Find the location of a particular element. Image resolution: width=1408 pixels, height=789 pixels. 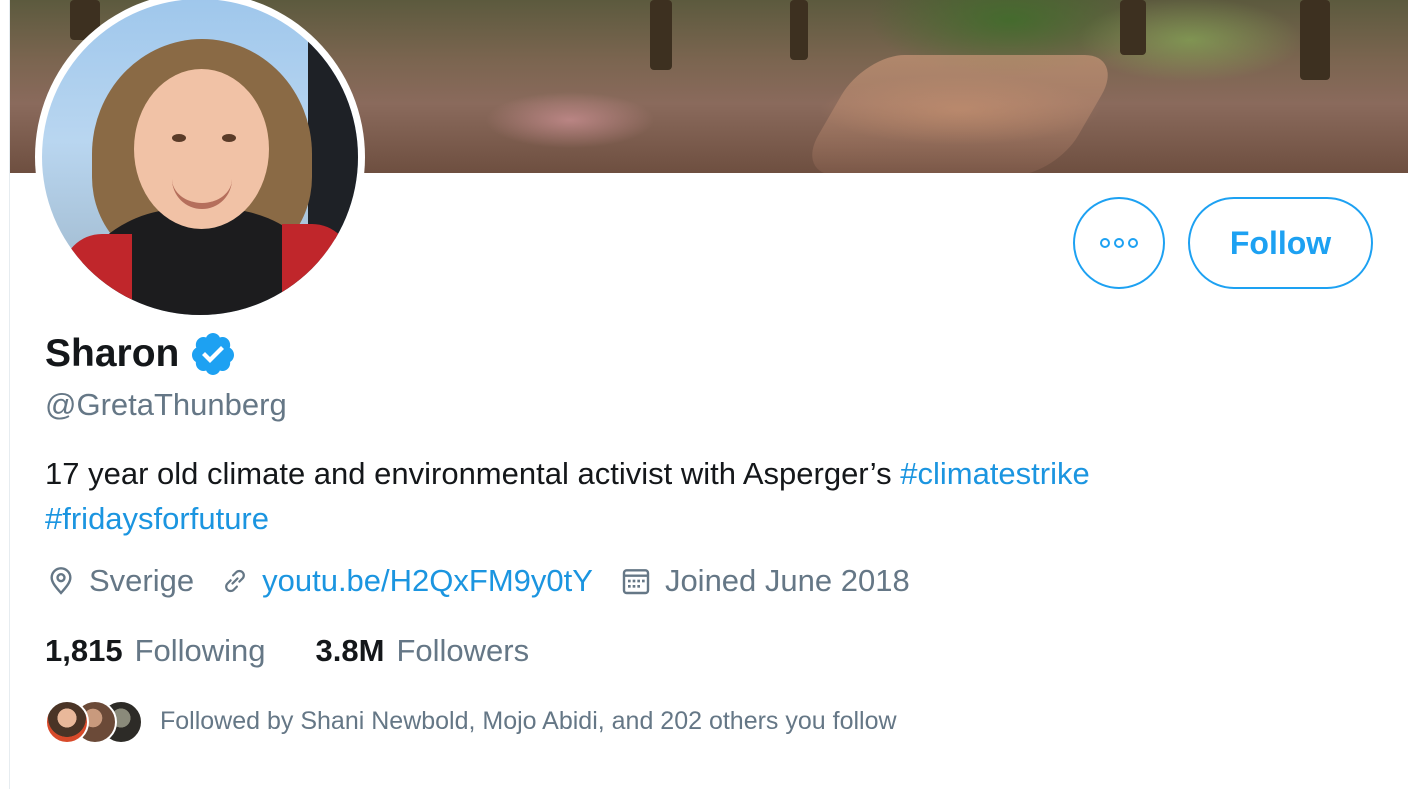

calendar-icon is located at coordinates (636, 582).